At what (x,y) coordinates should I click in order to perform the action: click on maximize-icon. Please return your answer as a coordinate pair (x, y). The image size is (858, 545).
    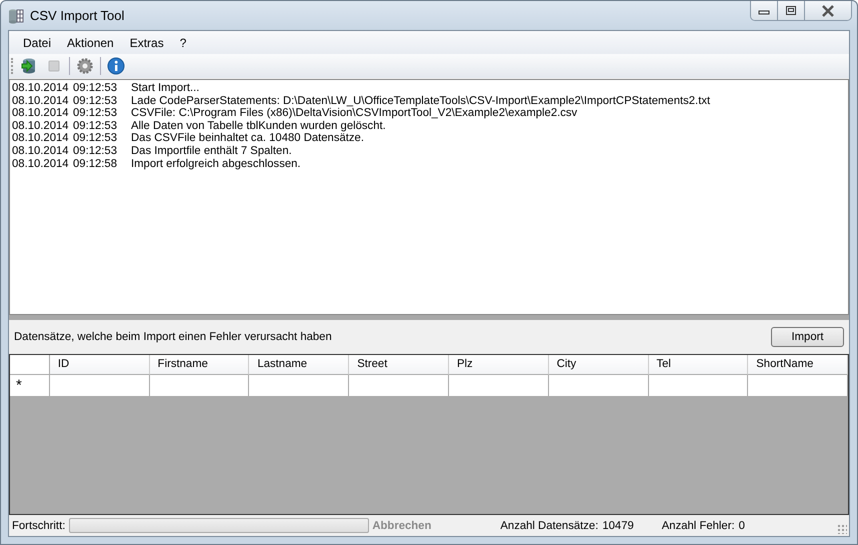
    Looking at the image, I should click on (791, 10).